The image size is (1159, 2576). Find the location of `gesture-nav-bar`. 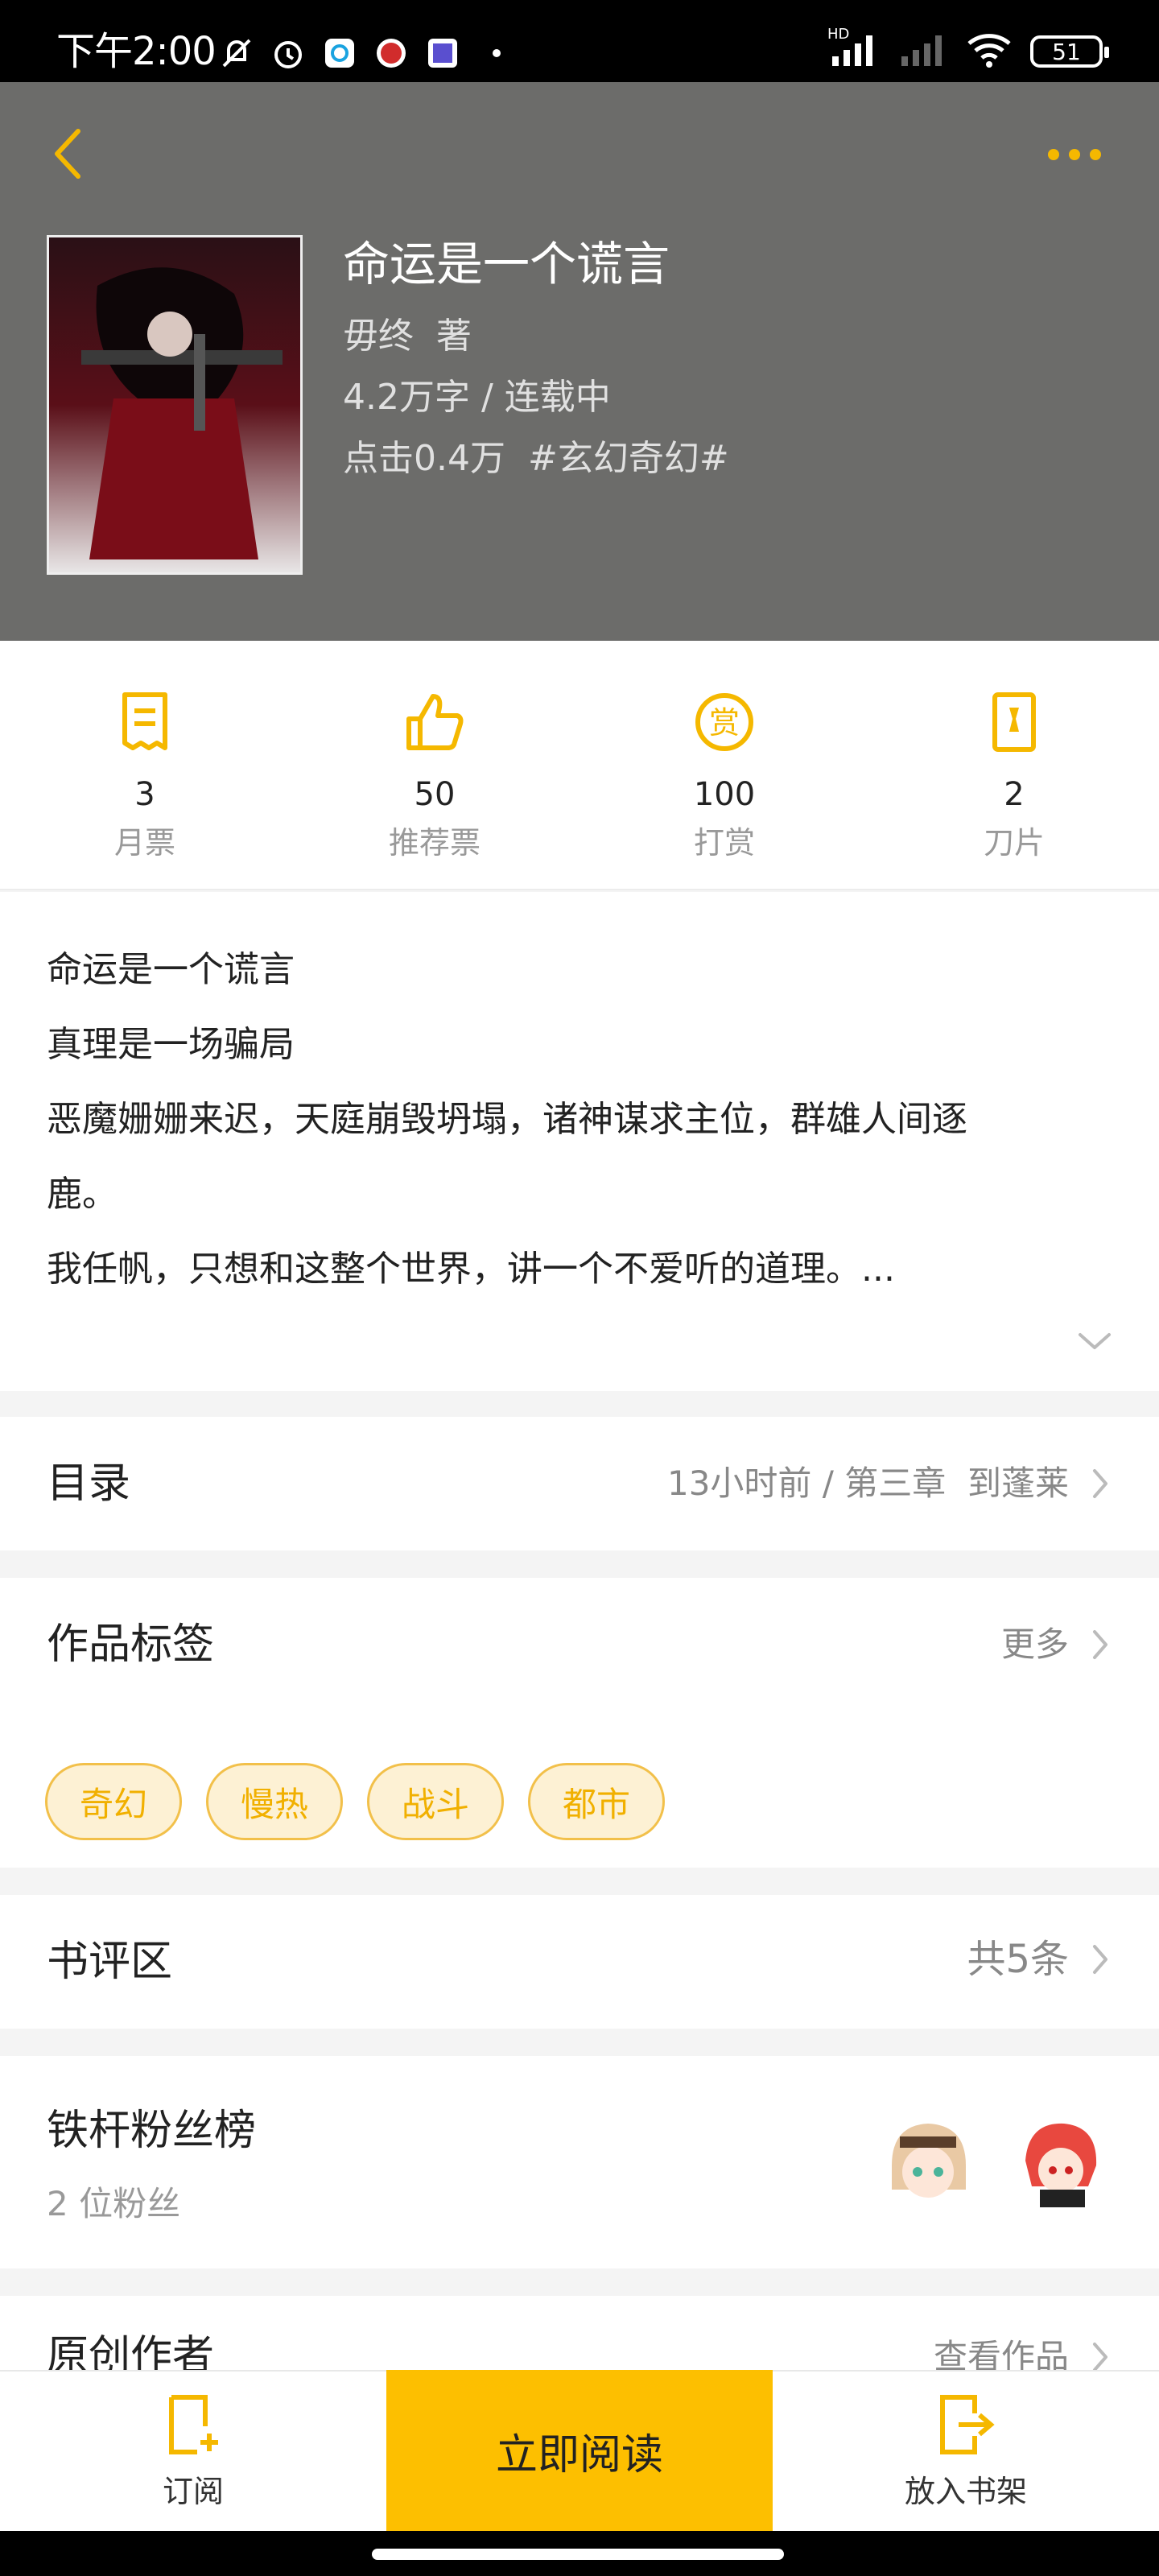

gesture-nav-bar is located at coordinates (579, 2553).